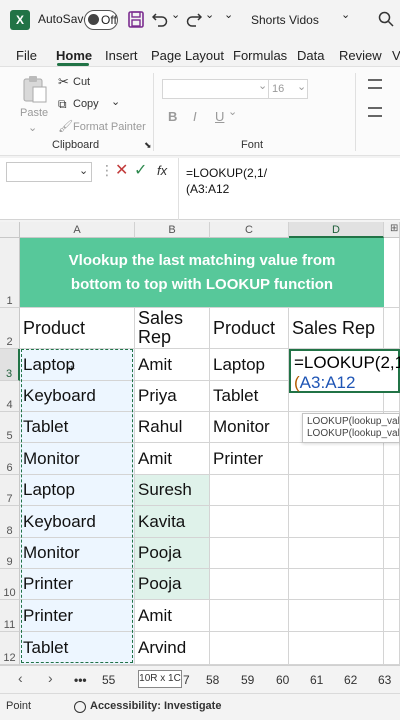  I want to click on row-header: 12, so click(10, 648).